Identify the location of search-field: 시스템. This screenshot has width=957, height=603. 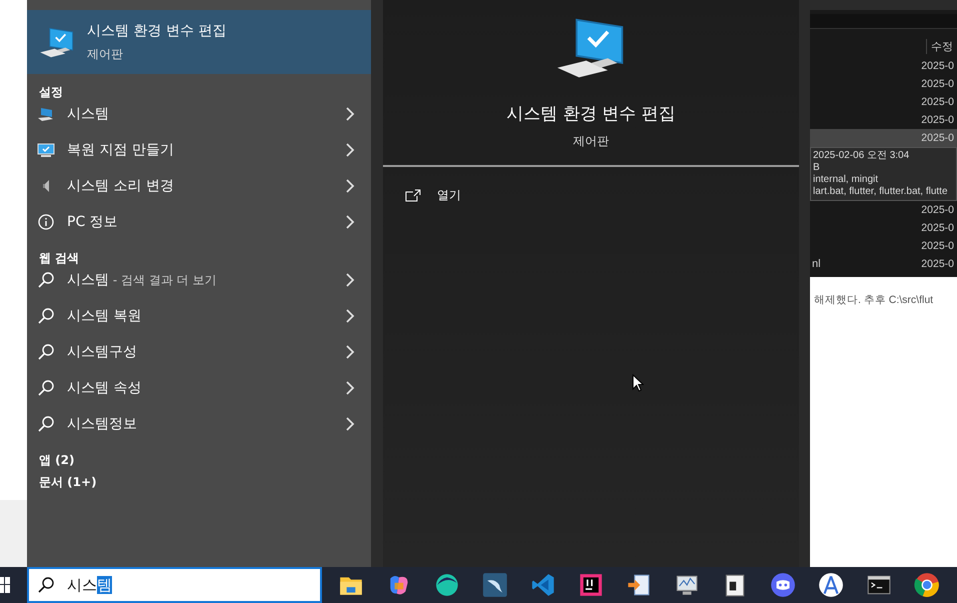
(174, 585).